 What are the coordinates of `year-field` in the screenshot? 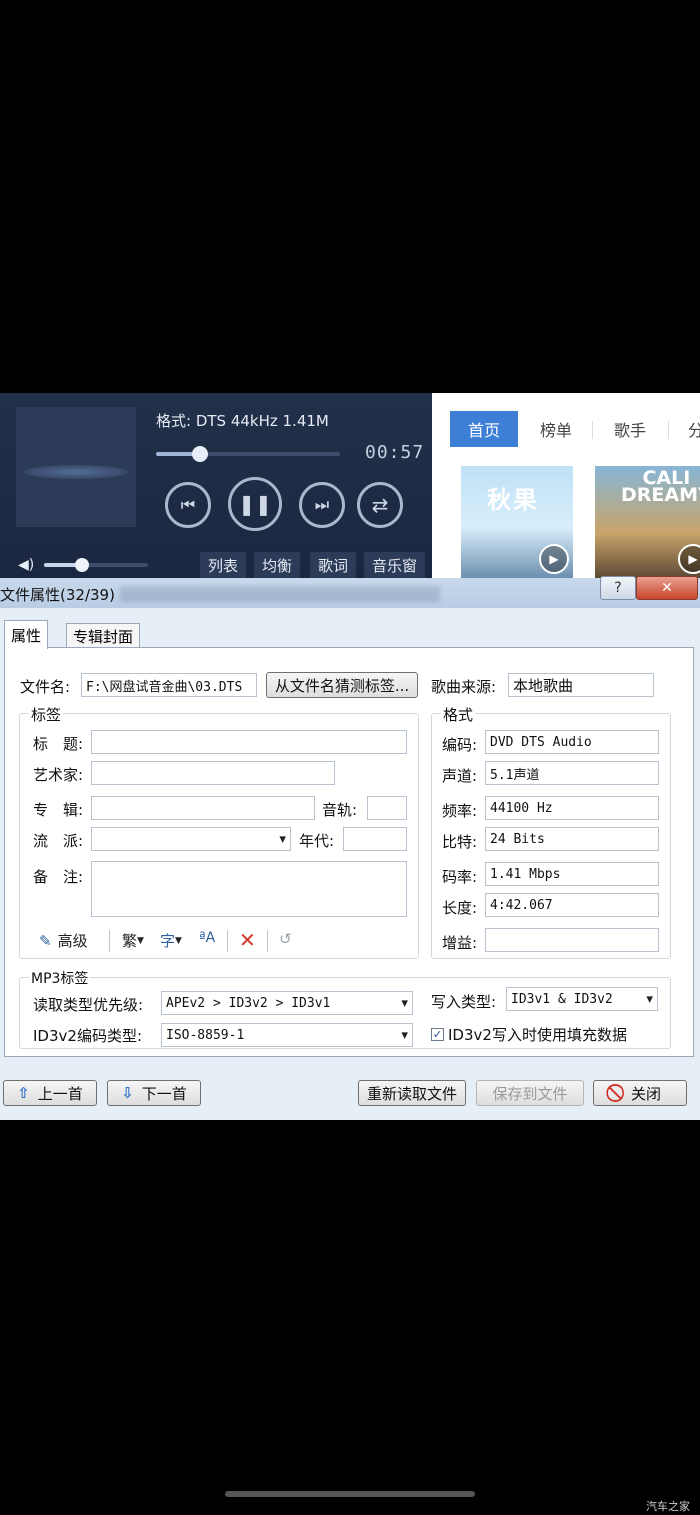 It's located at (375, 839).